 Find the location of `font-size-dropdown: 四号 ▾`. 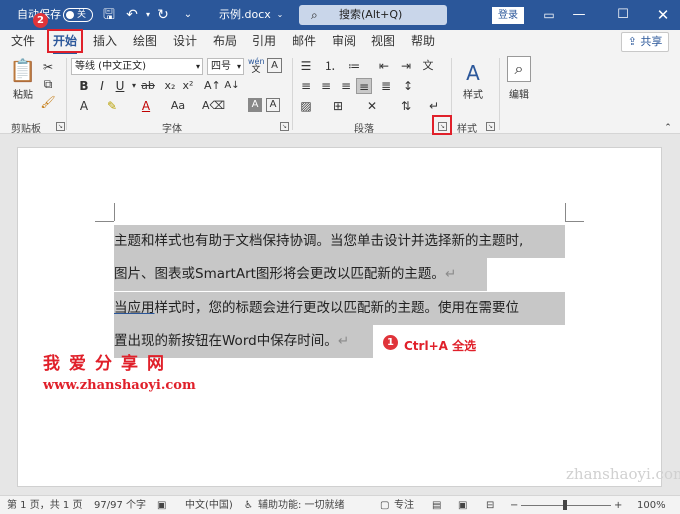

font-size-dropdown: 四号 ▾ is located at coordinates (225, 66).